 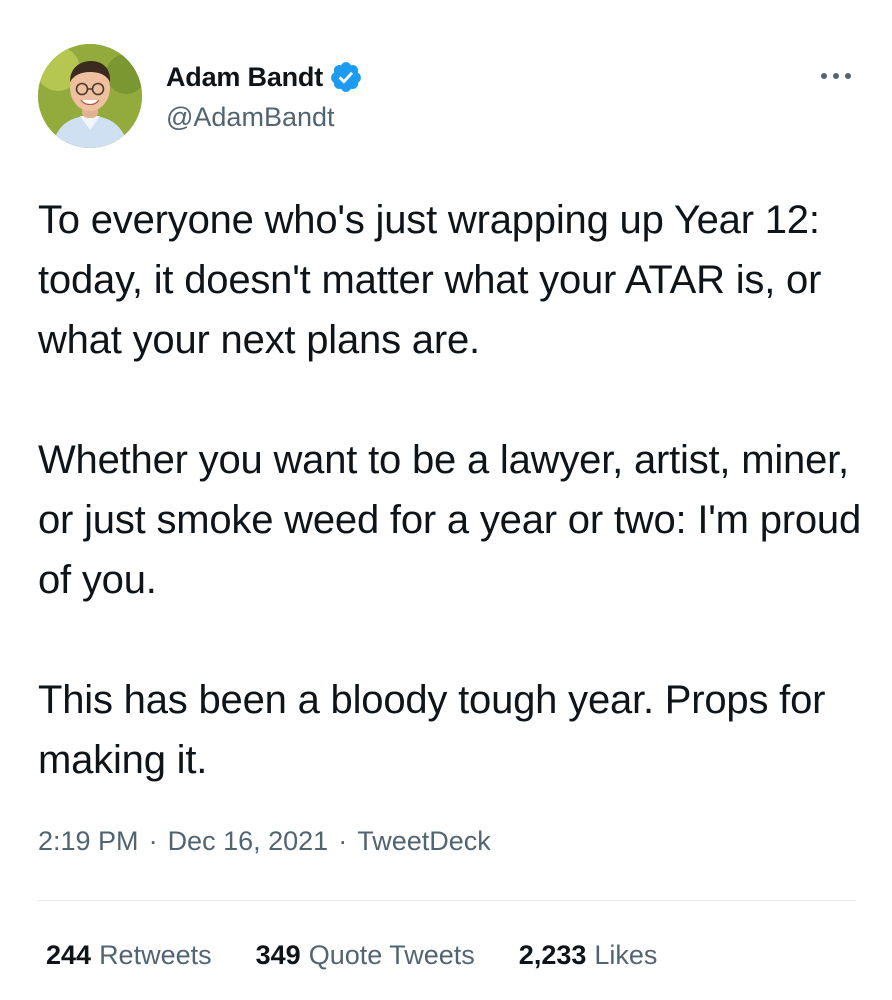 What do you see at coordinates (448, 99) in the screenshot?
I see `tweet-header: Adam Bandt @AdamBandt` at bounding box center [448, 99].